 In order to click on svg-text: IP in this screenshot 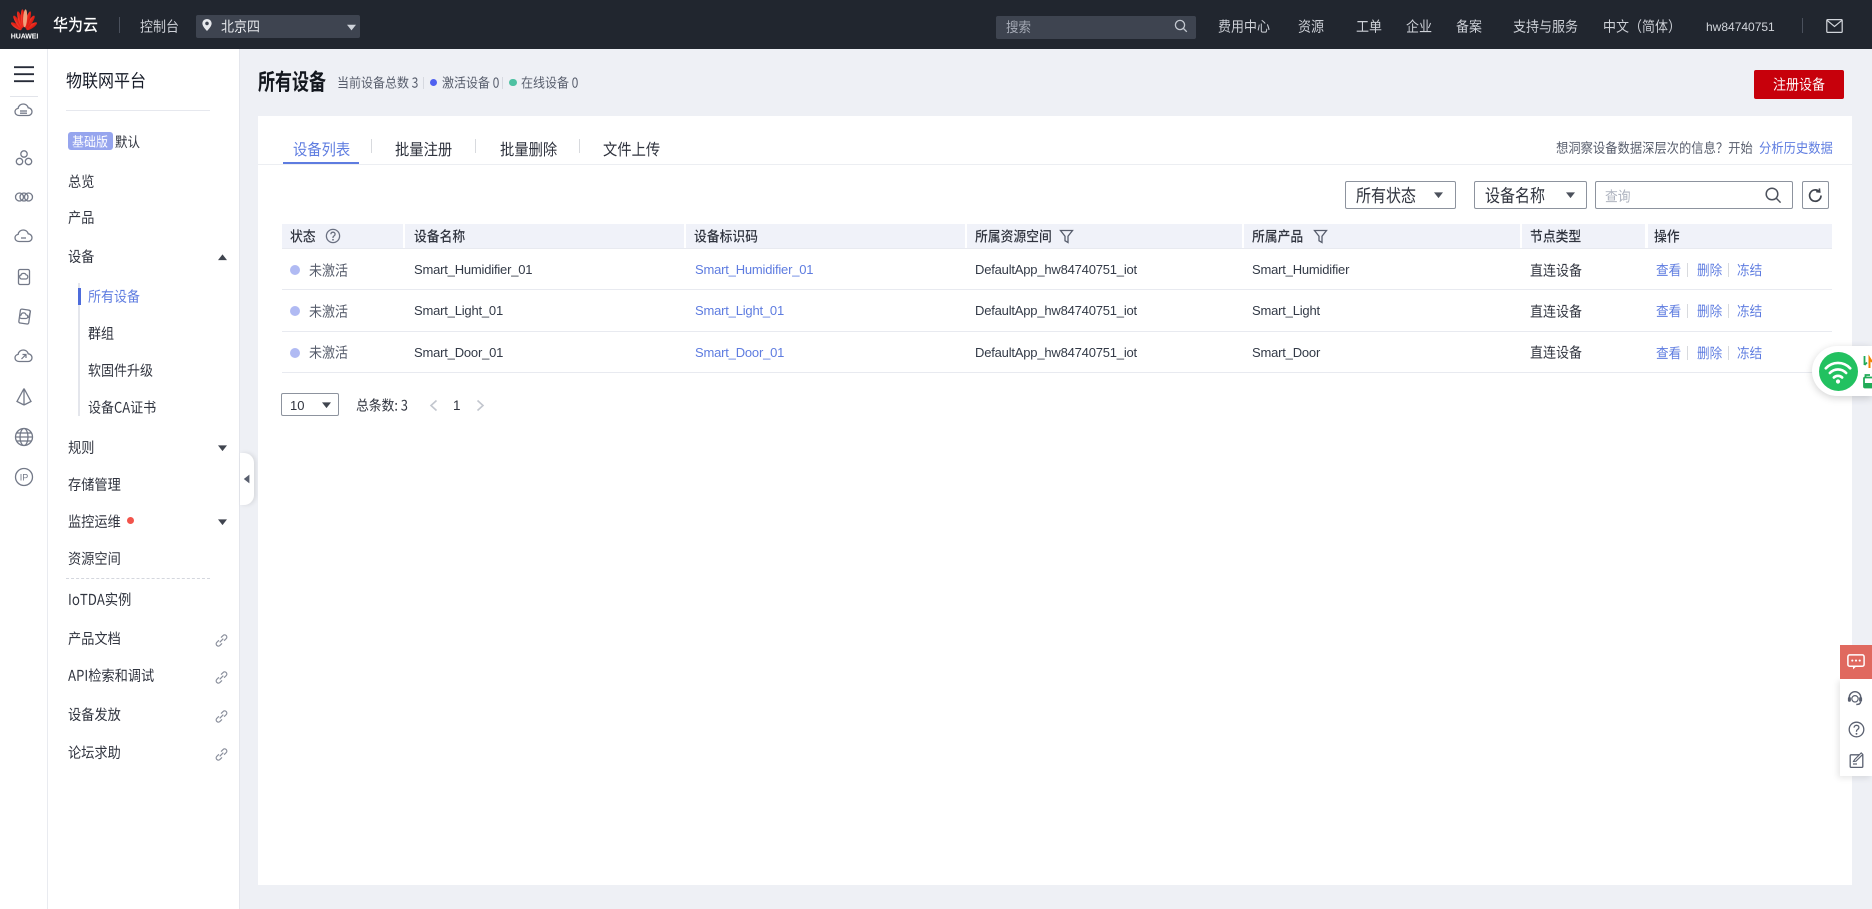, I will do `click(24, 478)`.